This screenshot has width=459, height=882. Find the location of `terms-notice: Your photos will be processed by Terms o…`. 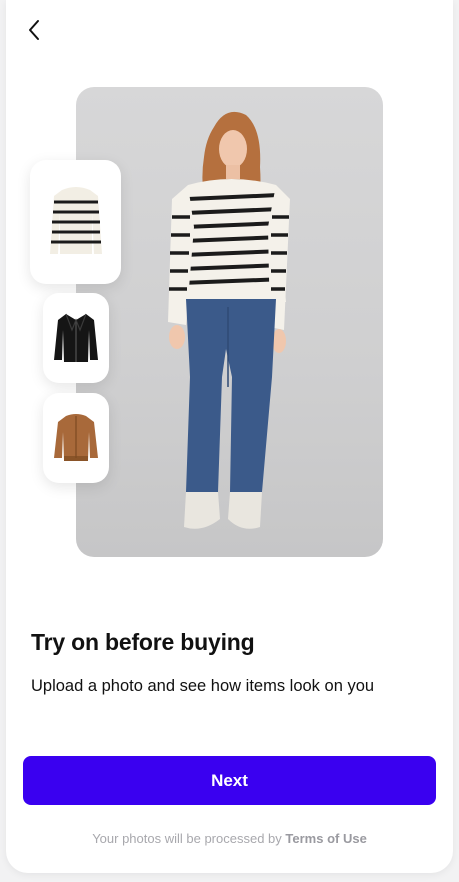

terms-notice: Your photos will be processed by Terms o… is located at coordinates (229, 838).